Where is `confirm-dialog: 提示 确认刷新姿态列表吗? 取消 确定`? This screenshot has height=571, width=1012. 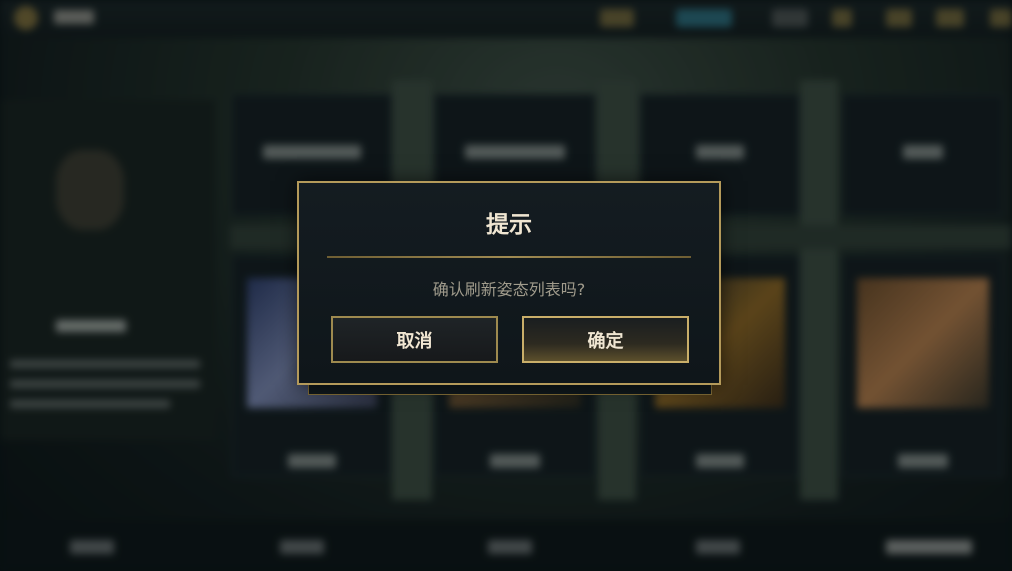
confirm-dialog: 提示 确认刷新姿态列表吗? 取消 确定 is located at coordinates (509, 283).